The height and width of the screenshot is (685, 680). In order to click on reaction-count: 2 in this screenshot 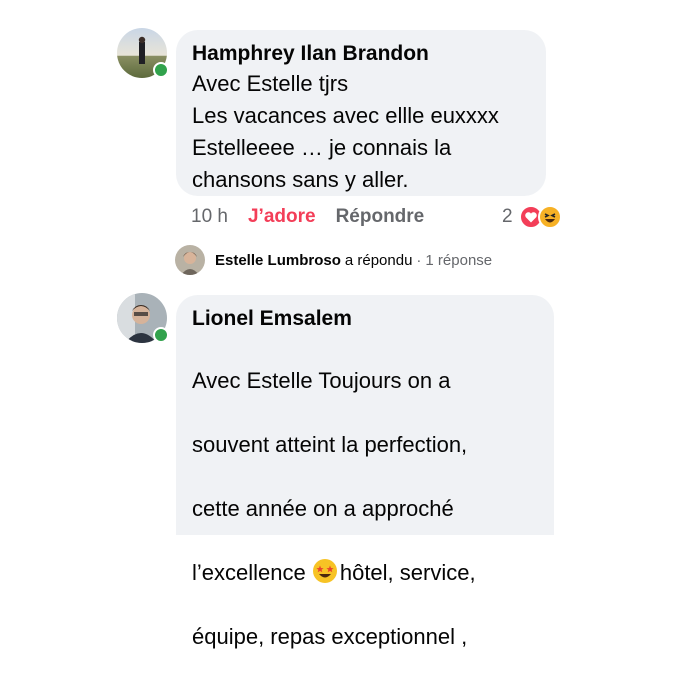, I will do `click(507, 216)`.